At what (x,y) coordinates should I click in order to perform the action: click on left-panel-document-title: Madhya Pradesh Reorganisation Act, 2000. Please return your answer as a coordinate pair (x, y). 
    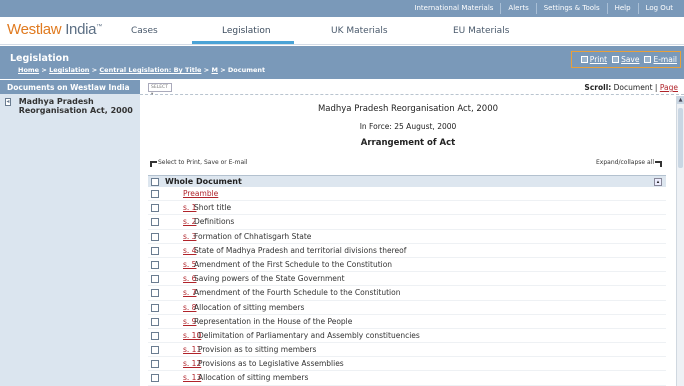
    Looking at the image, I should click on (75, 106).